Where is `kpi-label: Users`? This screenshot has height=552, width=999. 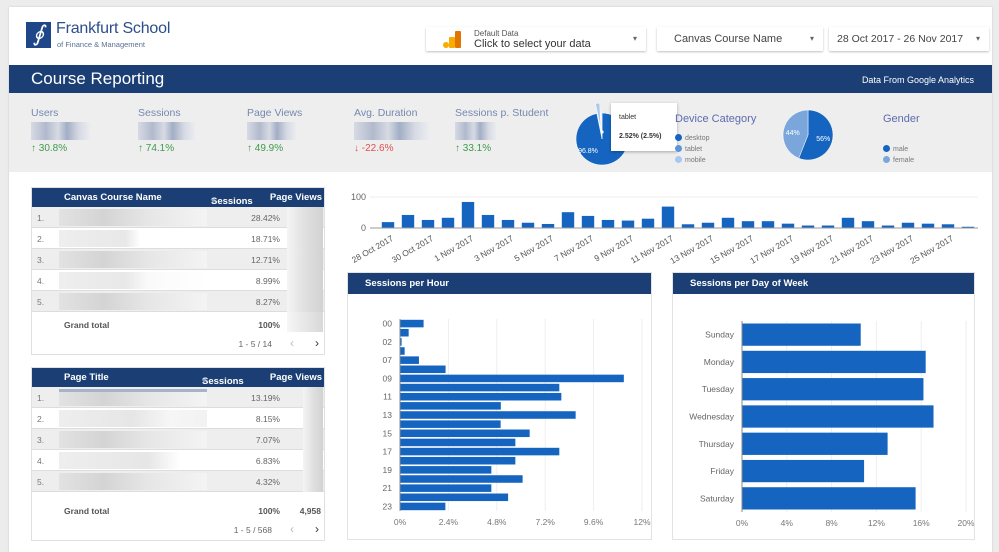 kpi-label: Users is located at coordinates (45, 113).